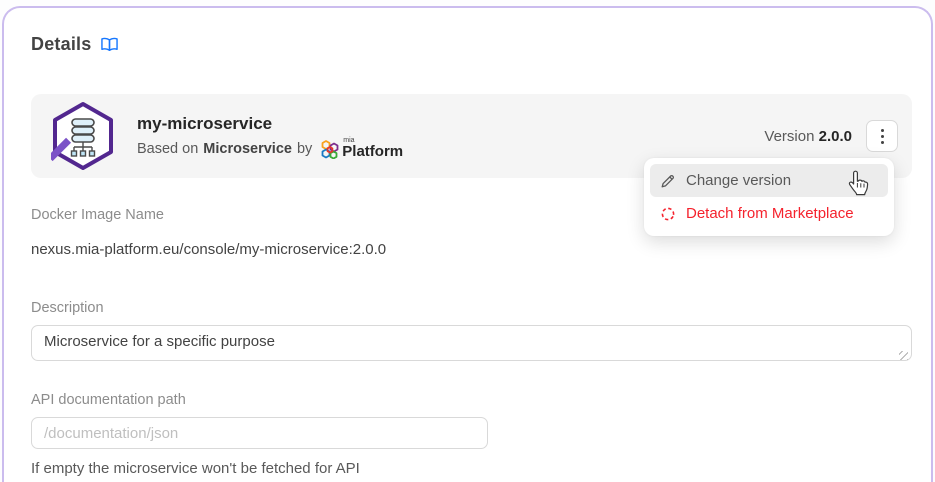  Describe the element at coordinates (247, 148) in the screenshot. I see `template-name: Microservice` at that location.